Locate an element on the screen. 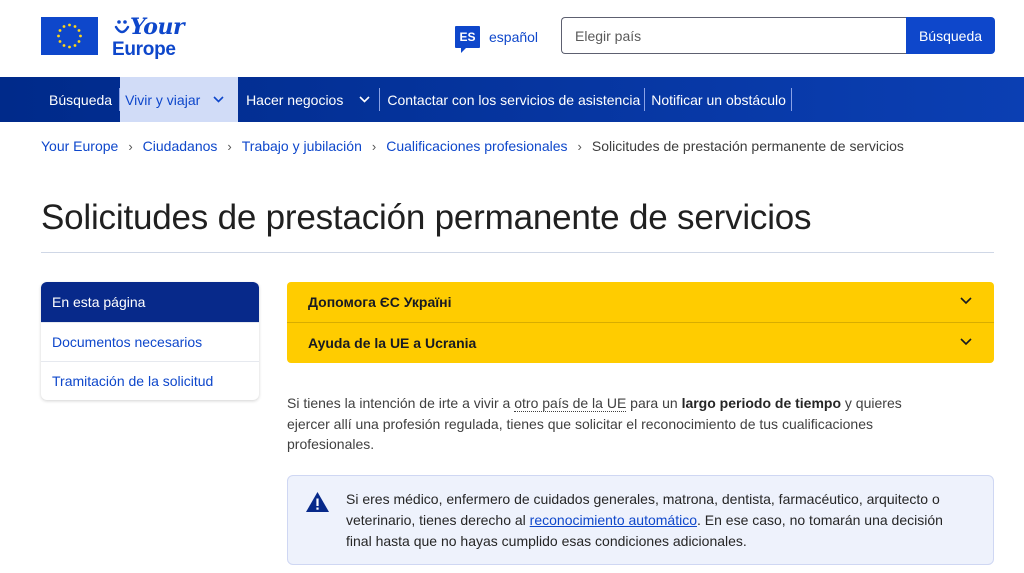  intro-text: Si tienes la intención de irte a vivir a is located at coordinates (401, 403).